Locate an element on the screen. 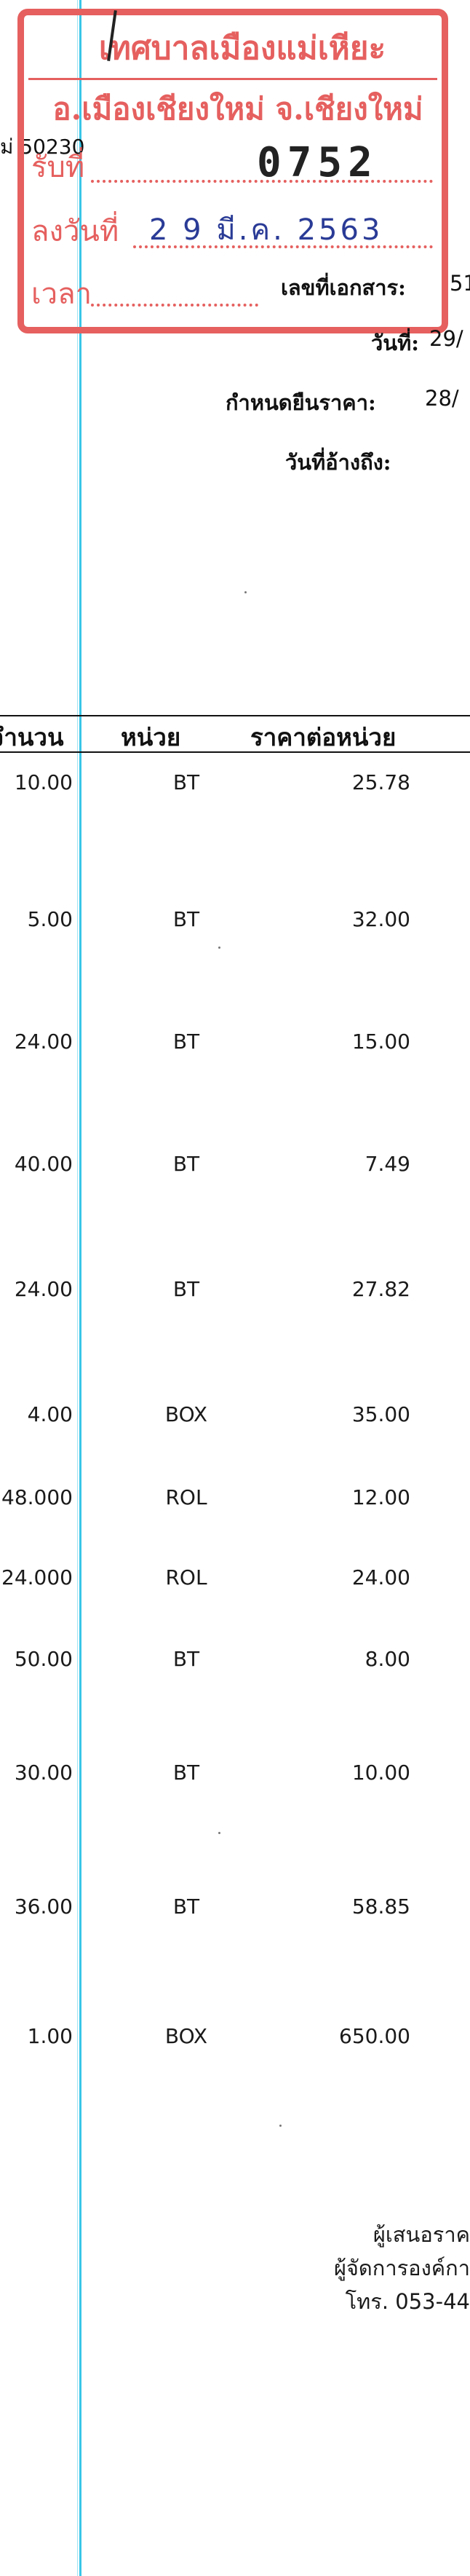 The image size is (470, 2576). stamp-date-label: ลงวันที่ is located at coordinates (75, 232).